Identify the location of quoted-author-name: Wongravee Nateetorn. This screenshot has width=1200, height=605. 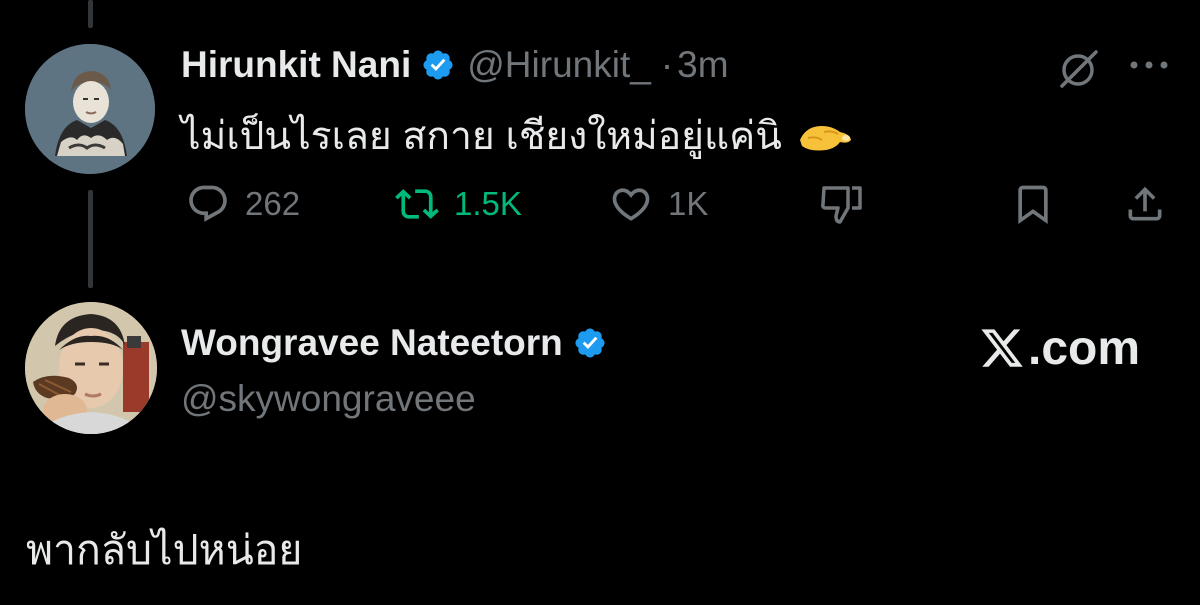
(372, 343).